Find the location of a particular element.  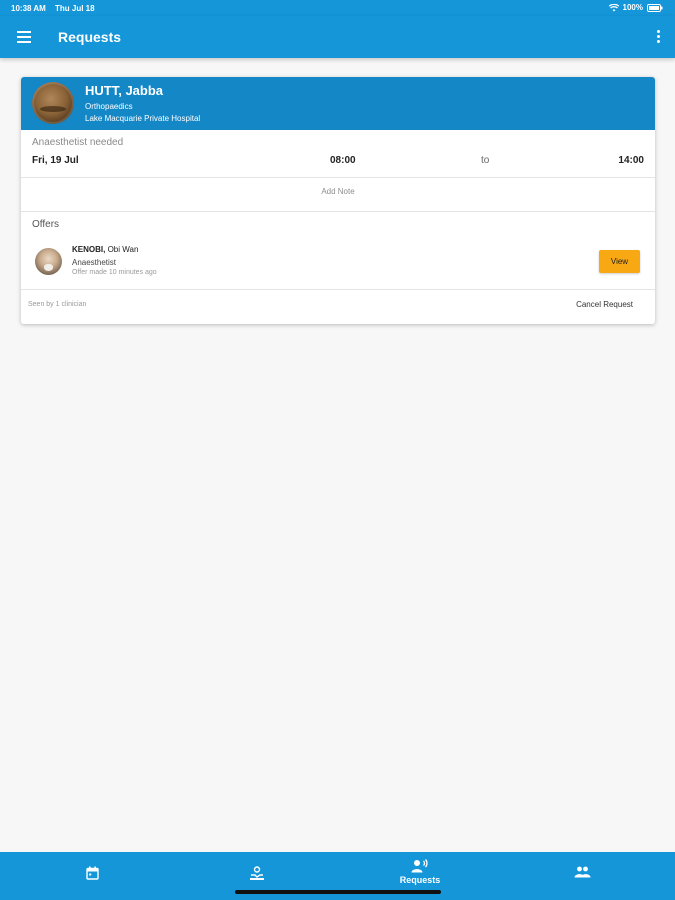

request-end-time: 14:00 is located at coordinates (631, 160).